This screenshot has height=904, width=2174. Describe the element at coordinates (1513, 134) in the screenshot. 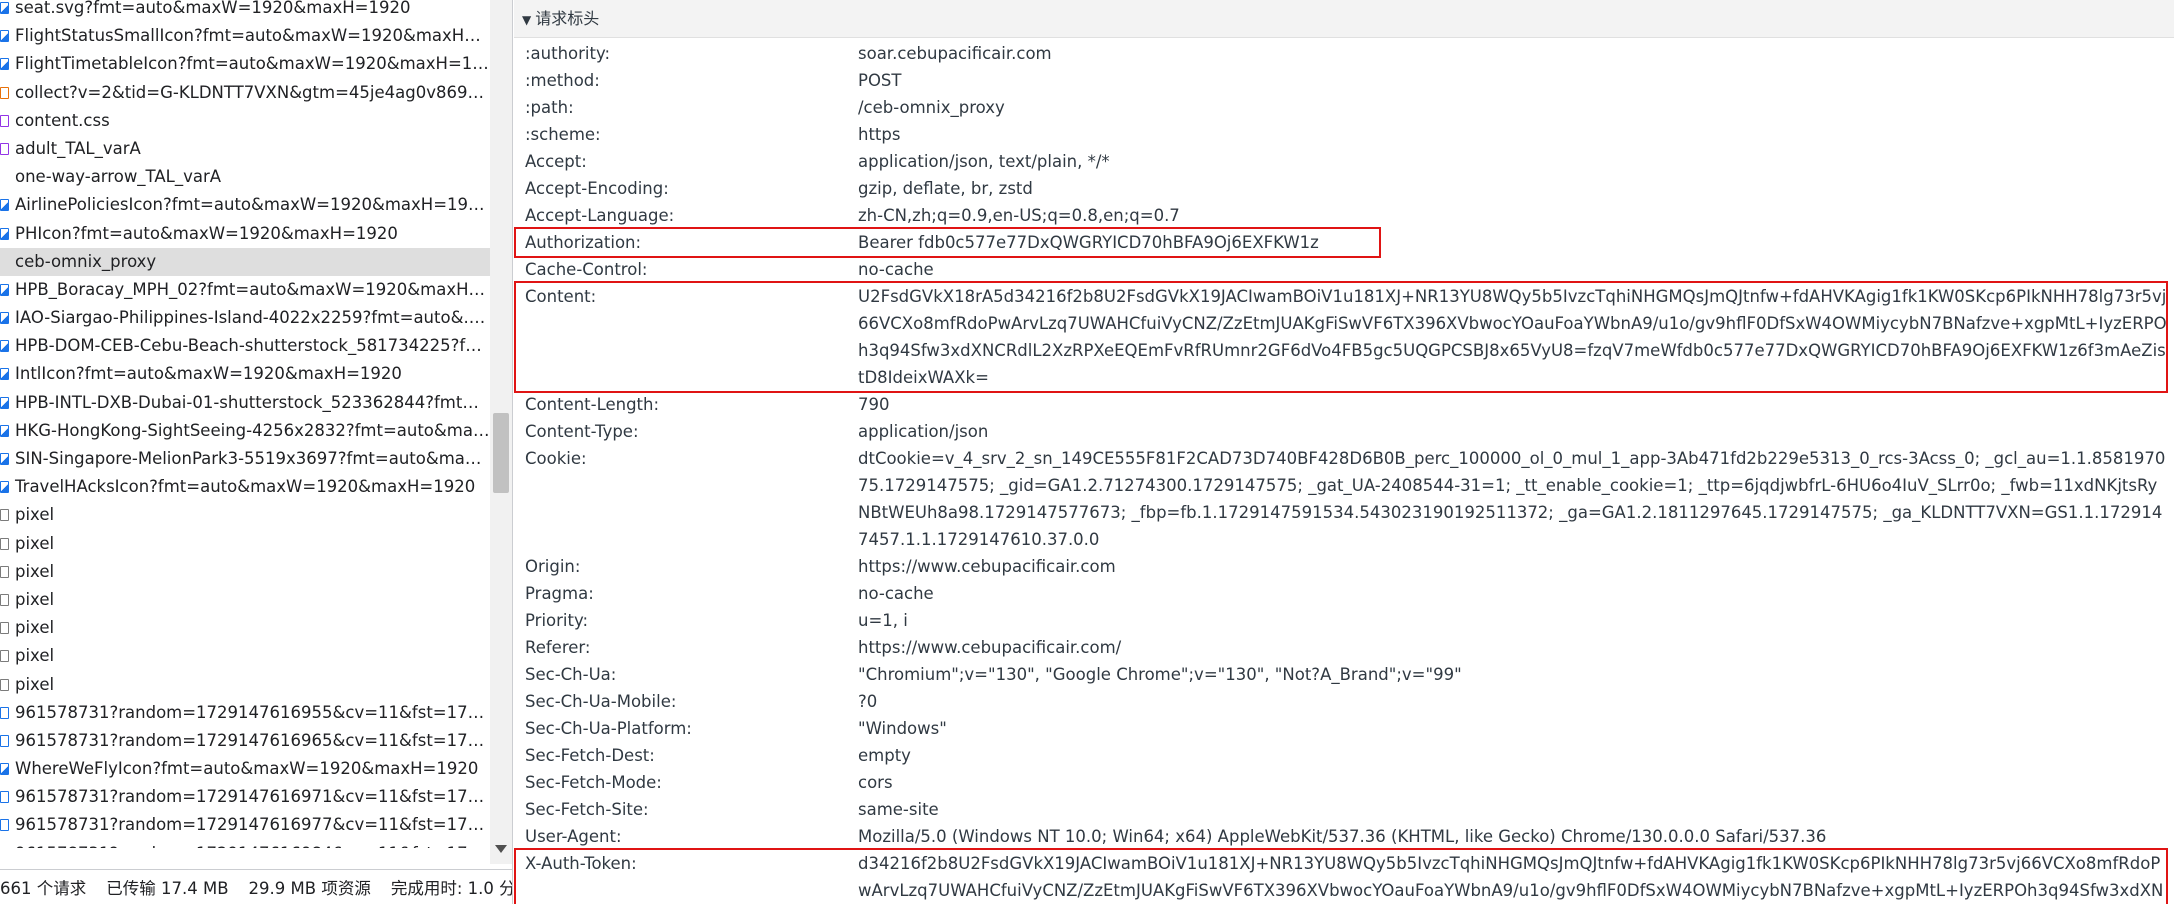

I see `header-value: https` at that location.